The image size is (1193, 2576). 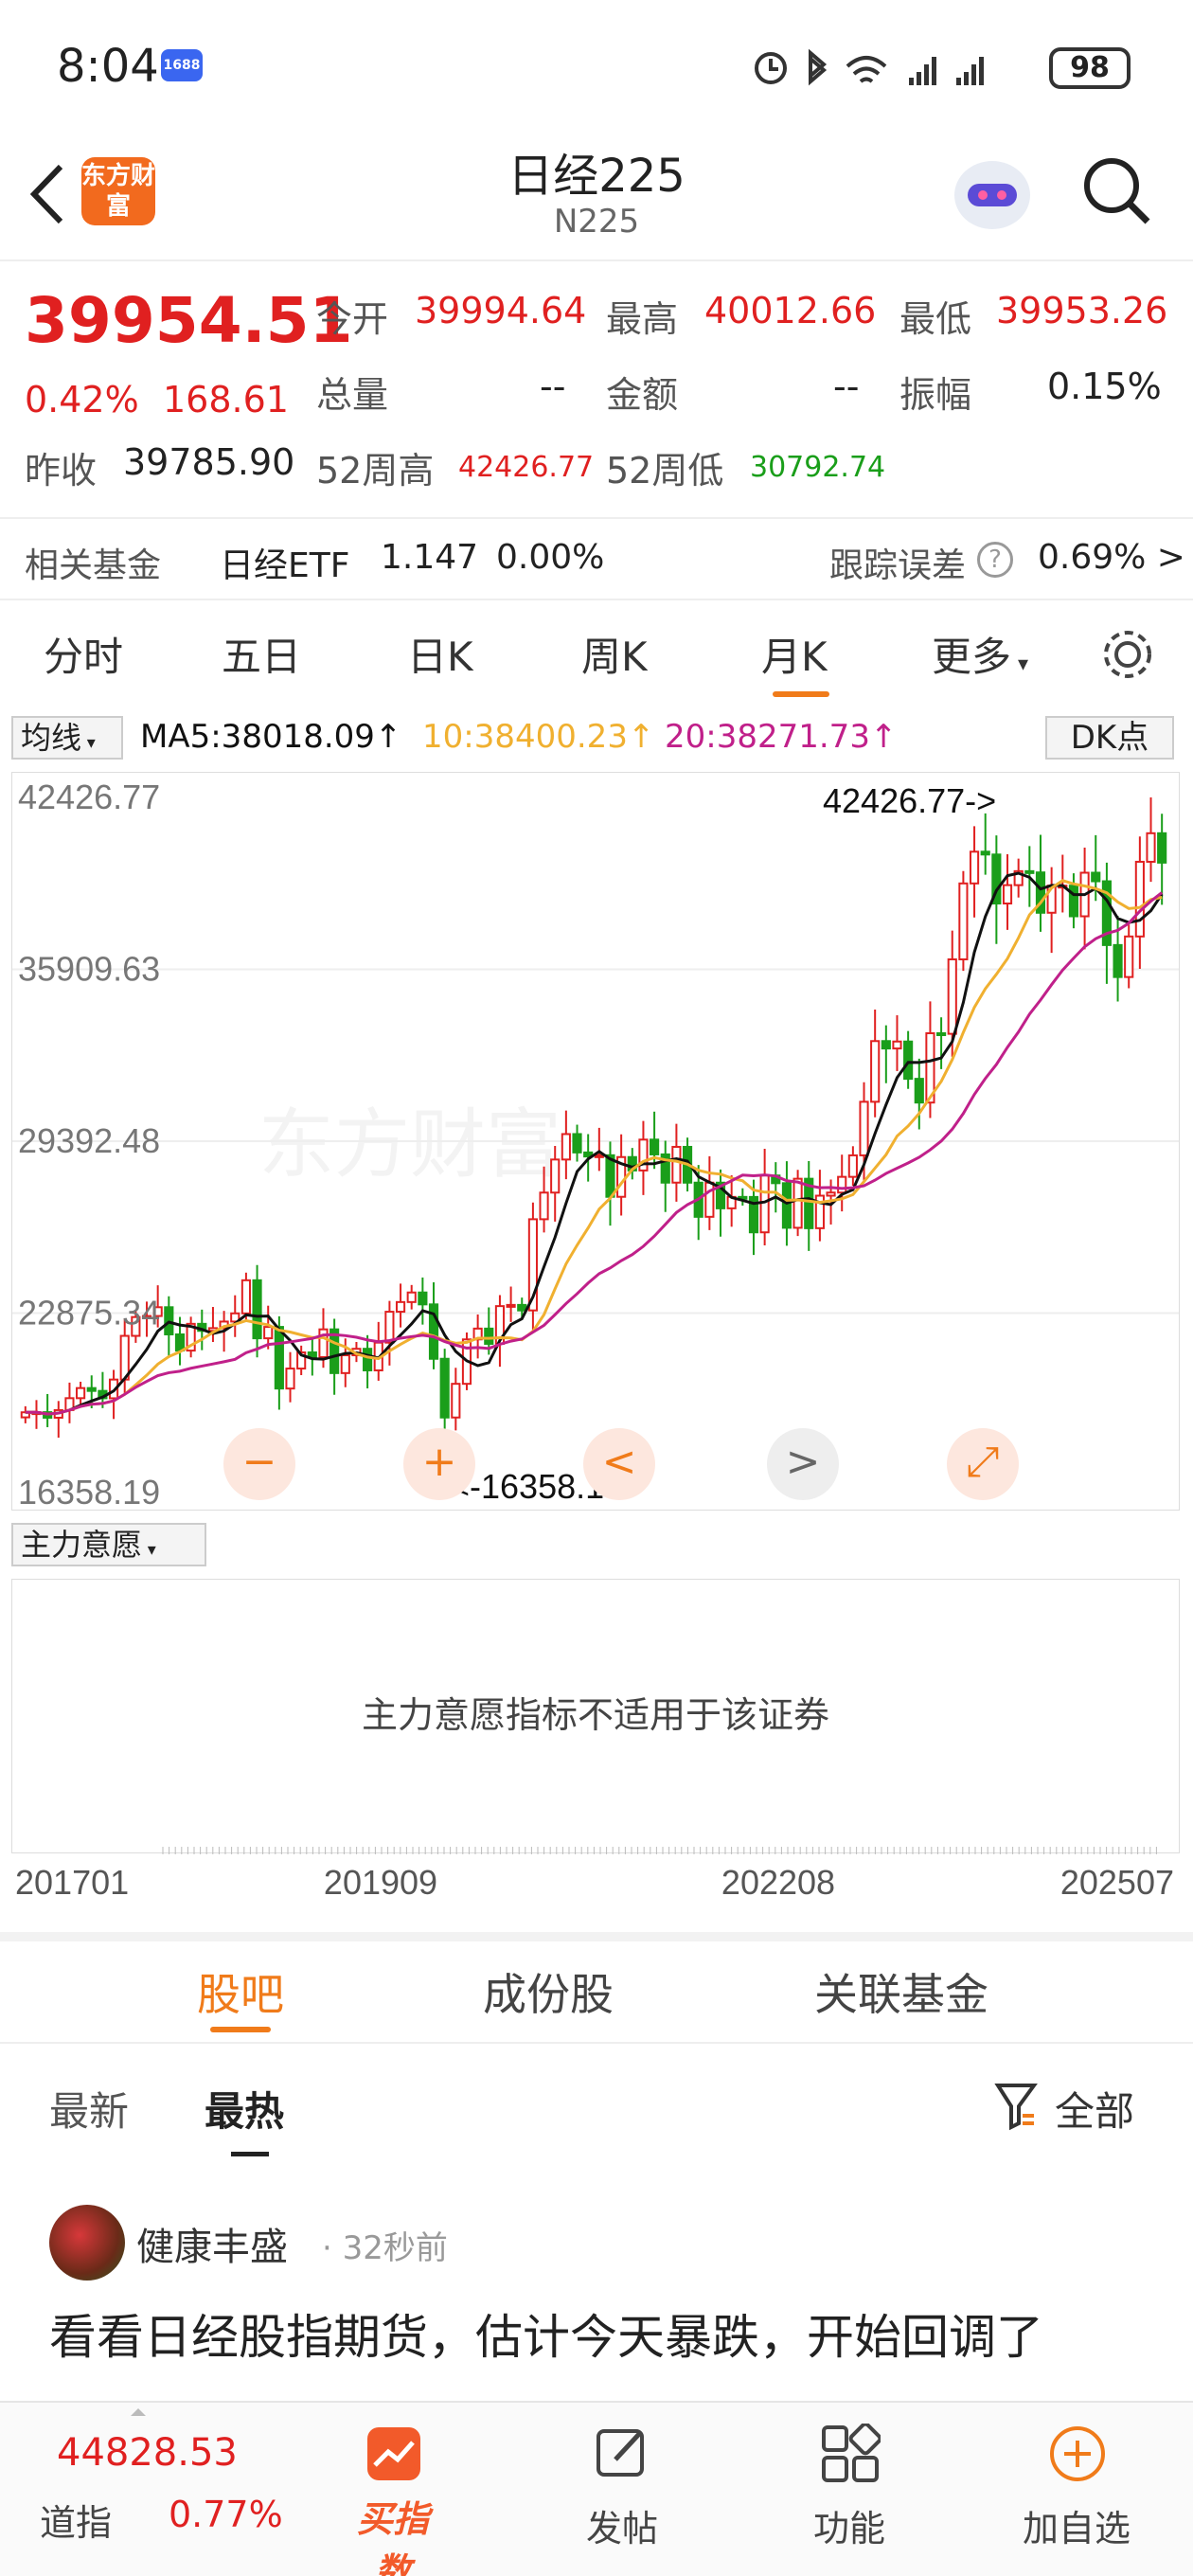 What do you see at coordinates (595, 1715) in the screenshot?
I see `indicator-message: 主力意愿指标不适用于该证券` at bounding box center [595, 1715].